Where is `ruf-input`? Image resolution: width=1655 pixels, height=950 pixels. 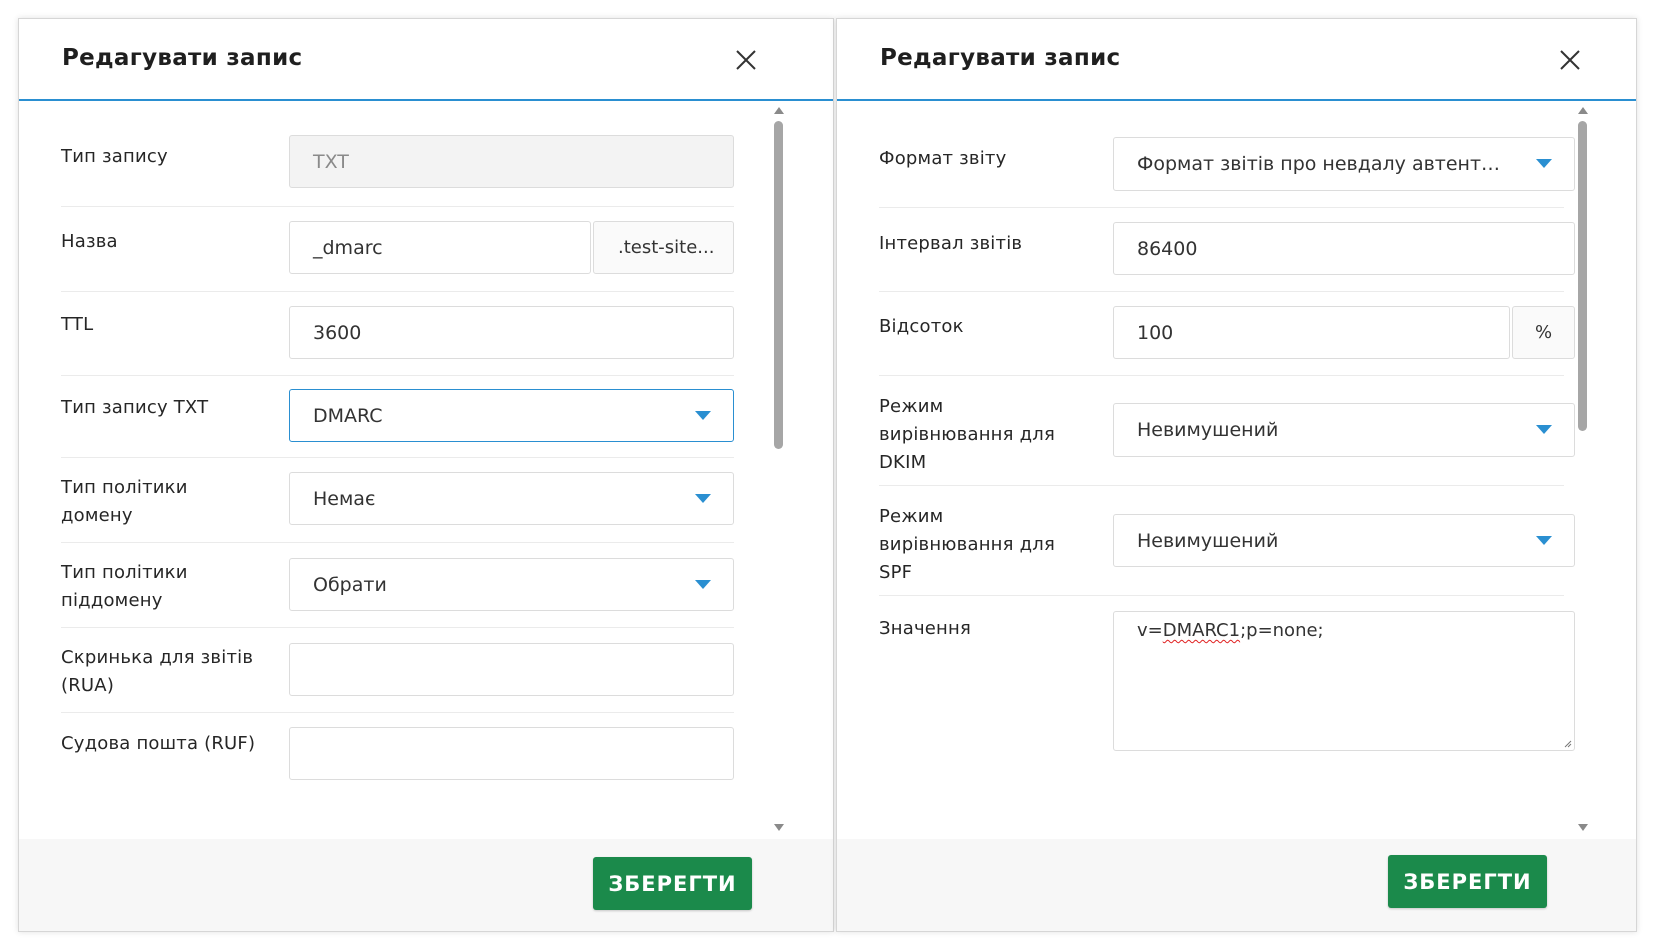 ruf-input is located at coordinates (511, 753).